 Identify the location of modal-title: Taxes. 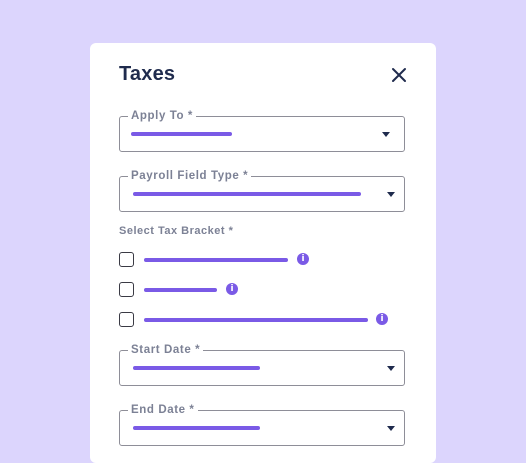
(147, 74).